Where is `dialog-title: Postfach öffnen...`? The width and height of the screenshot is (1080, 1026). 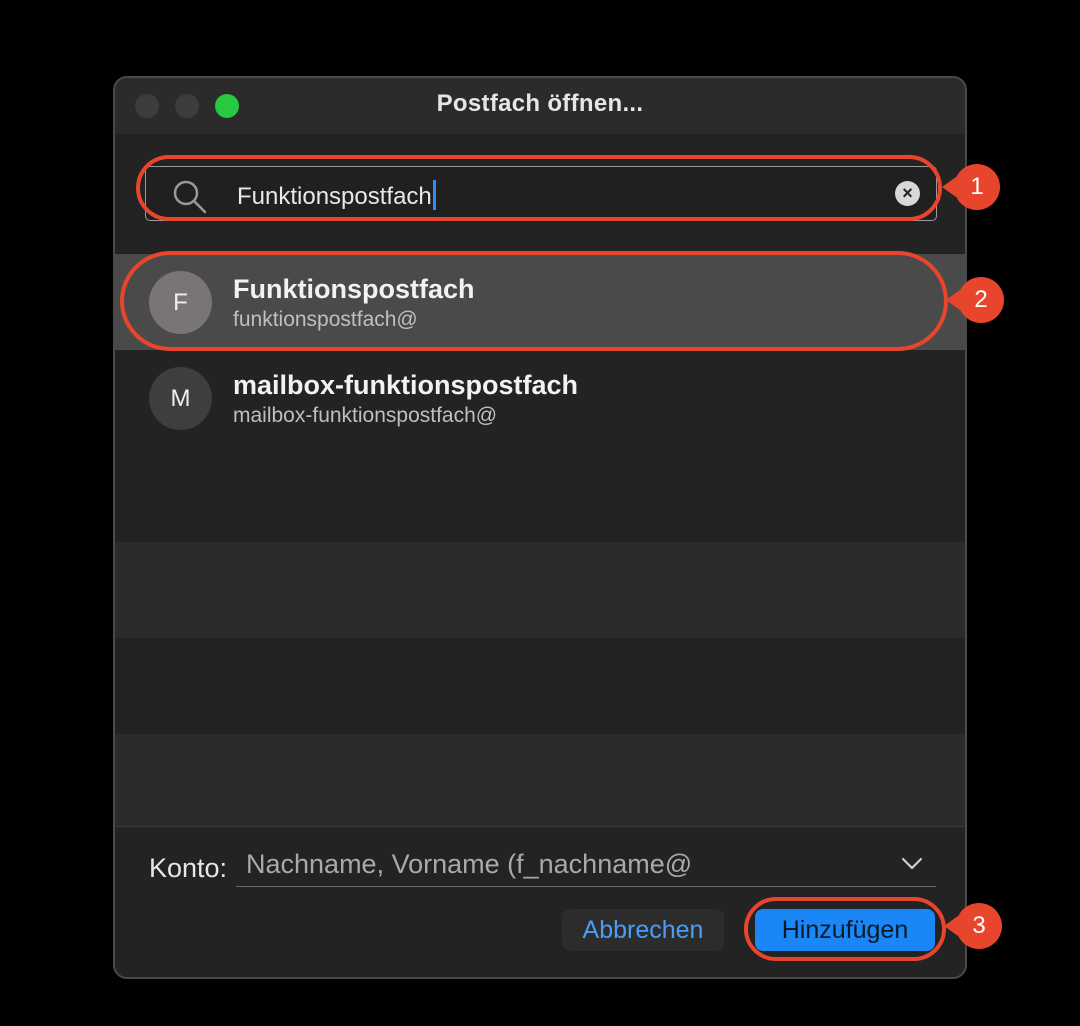
dialog-title: Postfach öffnen... is located at coordinates (540, 103).